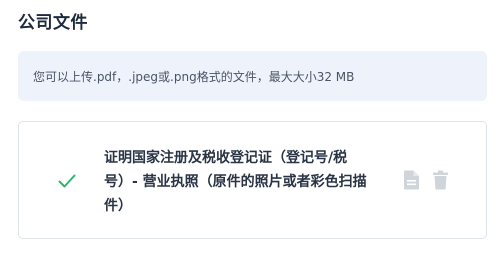 The image size is (498, 254). What do you see at coordinates (67, 181) in the screenshot?
I see `check-icon` at bounding box center [67, 181].